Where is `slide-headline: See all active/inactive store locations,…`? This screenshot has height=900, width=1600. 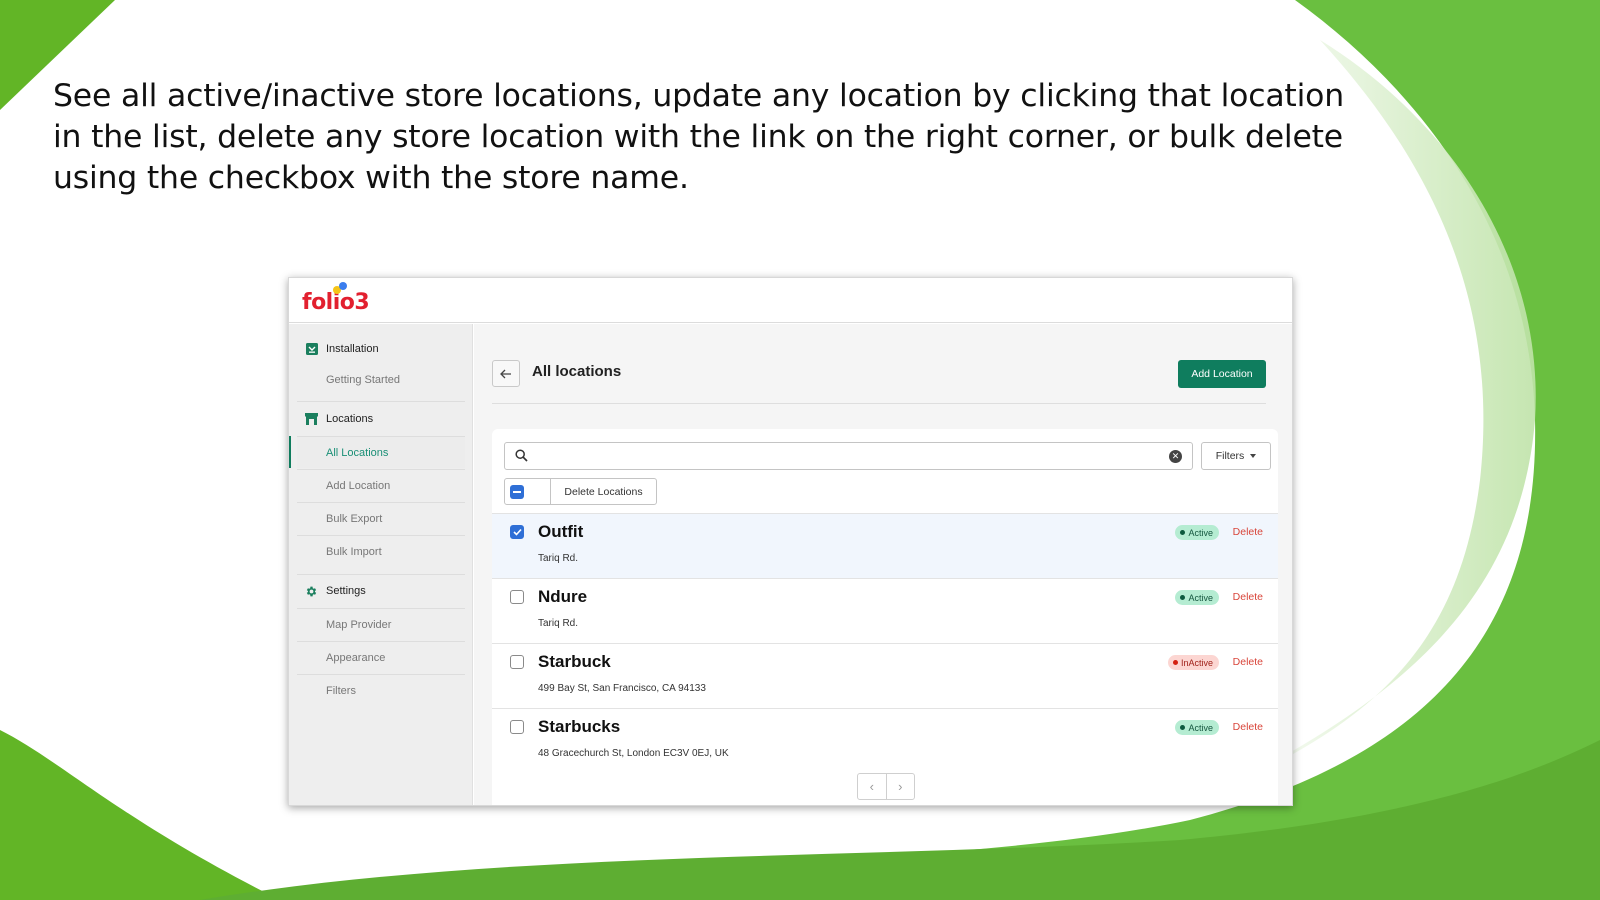 slide-headline: See all active/inactive store locations,… is located at coordinates (698, 137).